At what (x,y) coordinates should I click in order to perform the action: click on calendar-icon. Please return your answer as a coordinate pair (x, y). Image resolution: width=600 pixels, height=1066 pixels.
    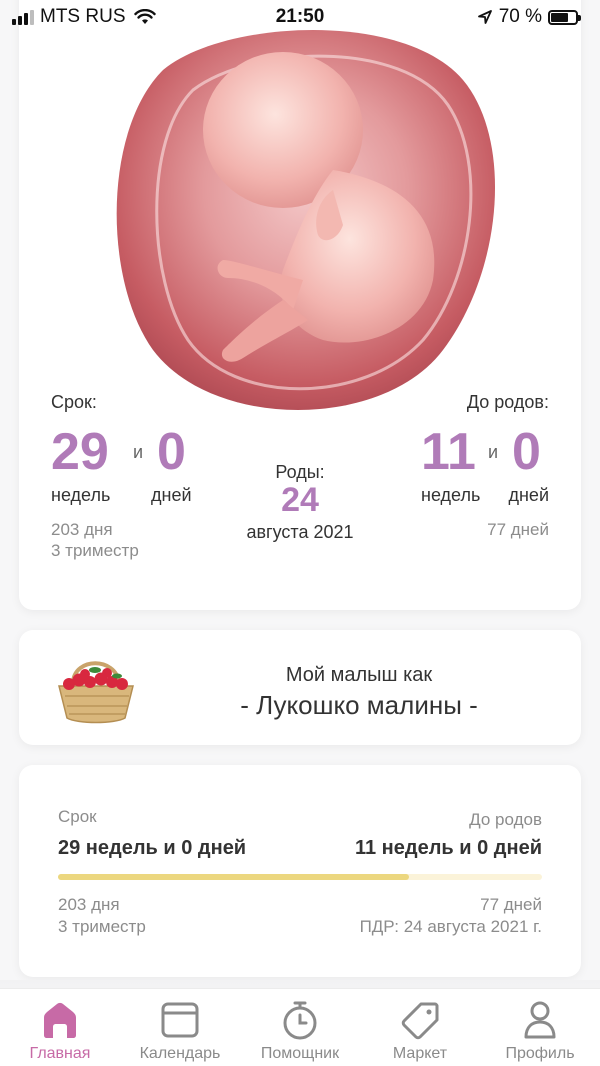
    Looking at the image, I should click on (180, 1020).